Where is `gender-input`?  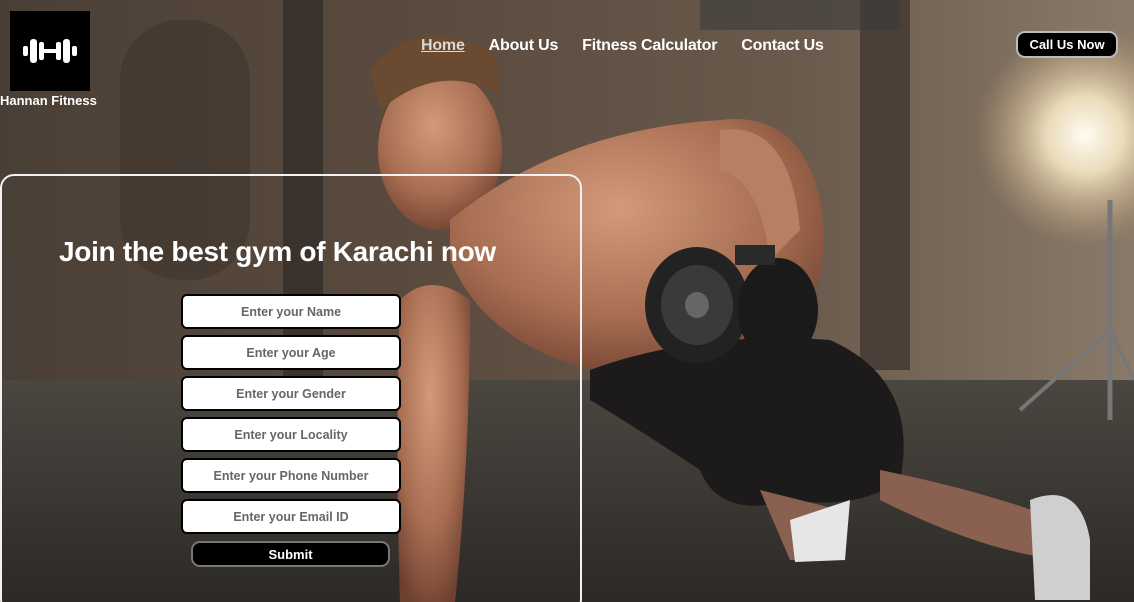 gender-input is located at coordinates (291, 393).